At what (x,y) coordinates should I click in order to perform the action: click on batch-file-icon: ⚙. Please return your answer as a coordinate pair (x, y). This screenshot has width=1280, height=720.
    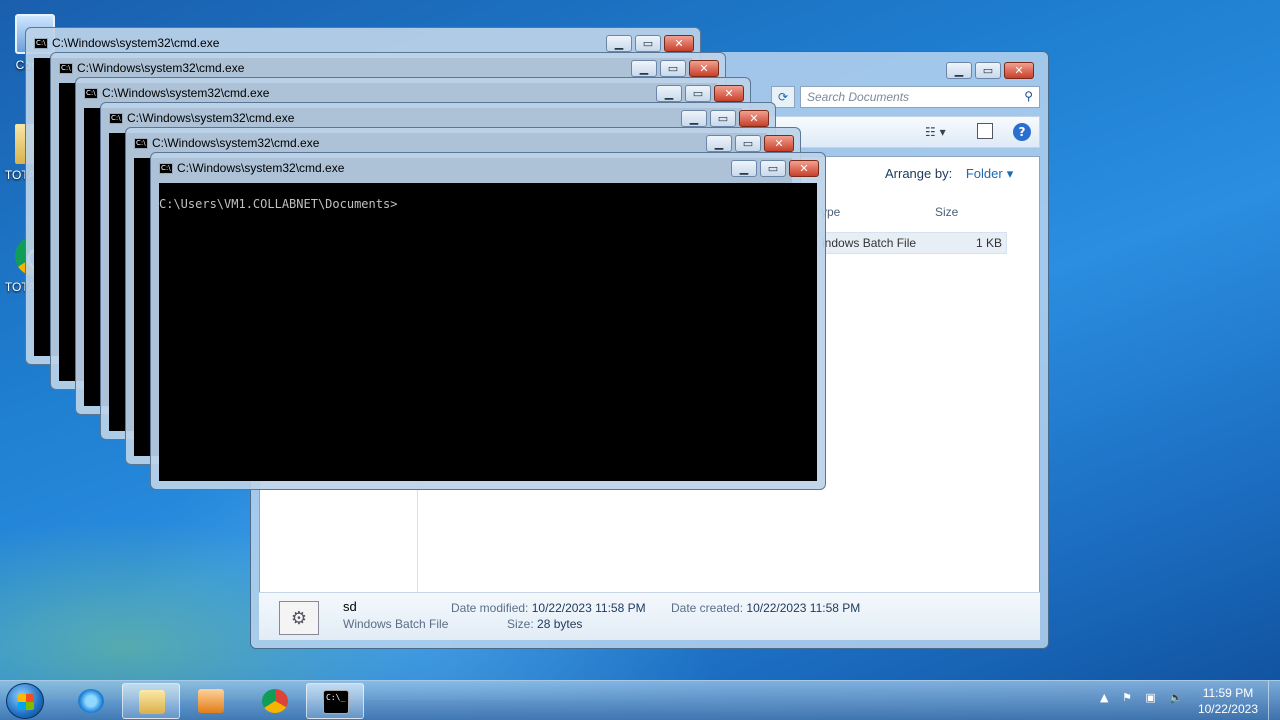
    Looking at the image, I should click on (299, 618).